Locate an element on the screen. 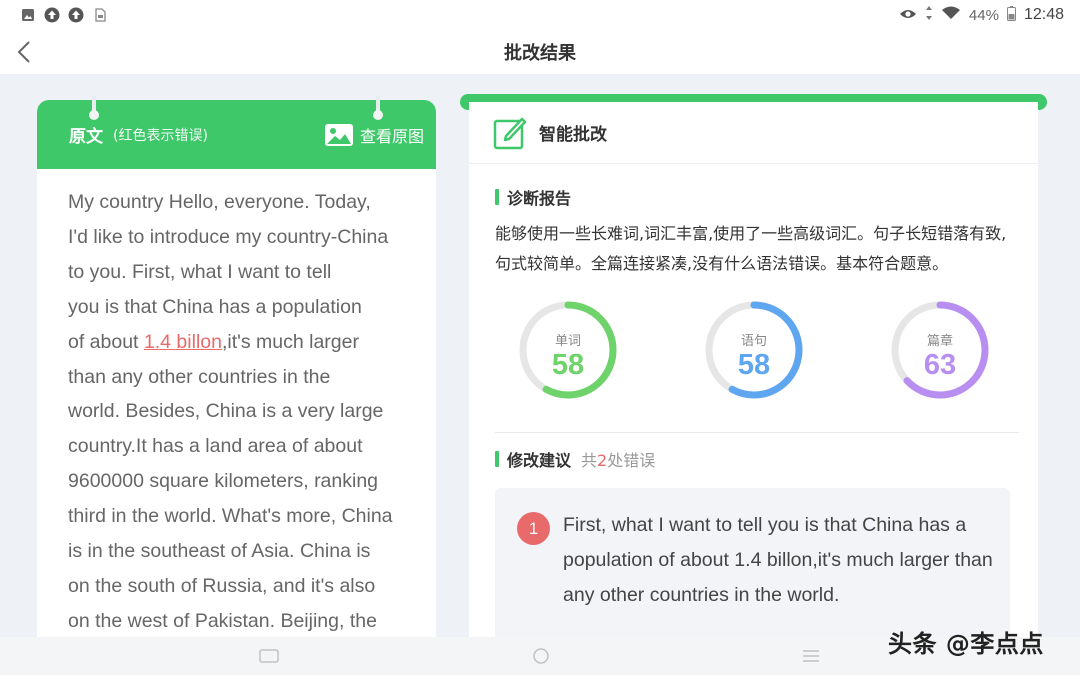 The image size is (1080, 675). score-gauge: 篇章 63 is located at coordinates (940, 350).